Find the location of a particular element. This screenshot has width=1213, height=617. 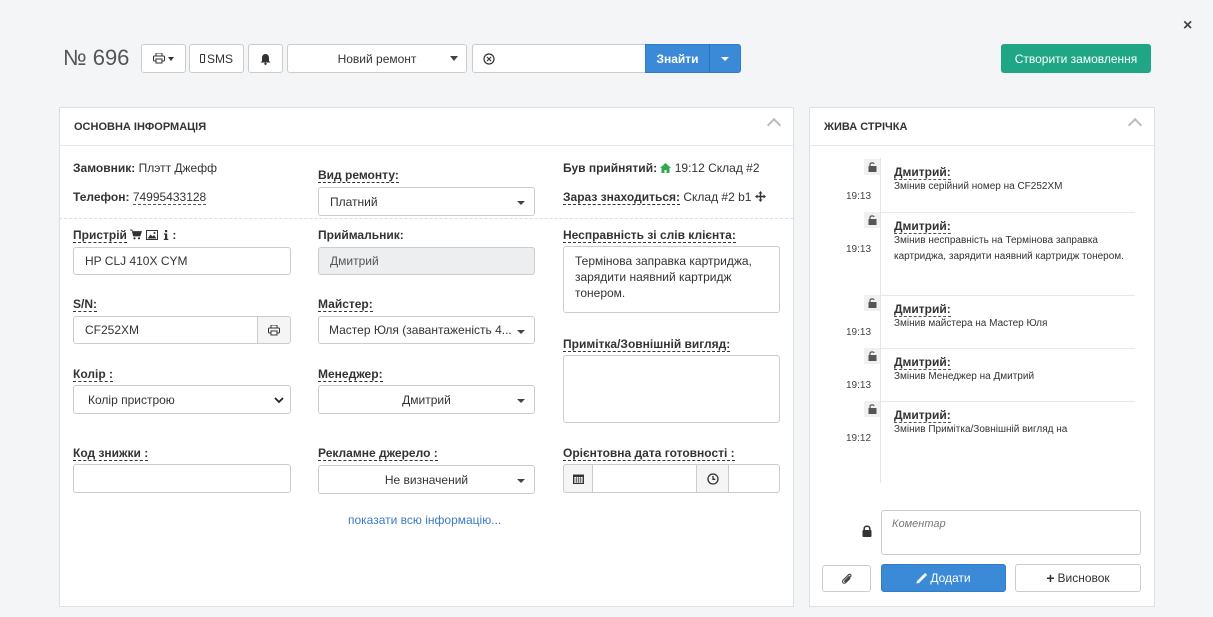

repair-type-value: Платний is located at coordinates (354, 201).